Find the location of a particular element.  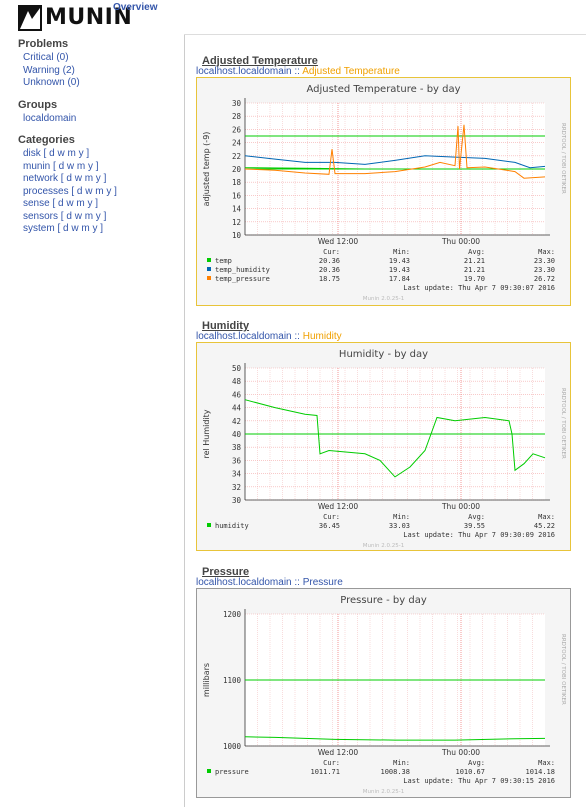

category-disk-link: disk [ d w m y ] is located at coordinates (56, 153).